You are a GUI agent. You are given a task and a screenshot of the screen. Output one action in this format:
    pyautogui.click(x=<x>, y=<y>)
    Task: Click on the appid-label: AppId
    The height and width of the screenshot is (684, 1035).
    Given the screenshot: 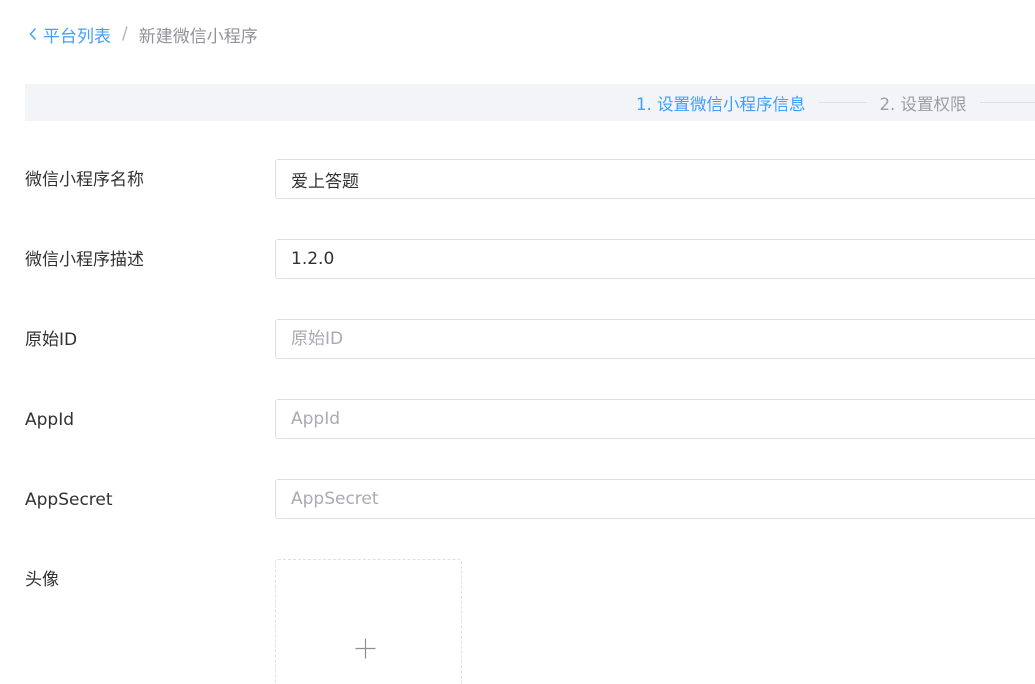 What is the action you would take?
    pyautogui.click(x=50, y=420)
    